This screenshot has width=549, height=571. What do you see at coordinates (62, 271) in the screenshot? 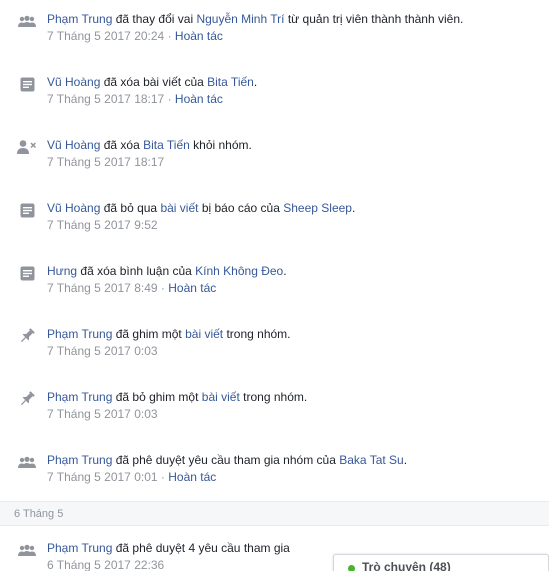
I see `actor-link: Hưng` at bounding box center [62, 271].